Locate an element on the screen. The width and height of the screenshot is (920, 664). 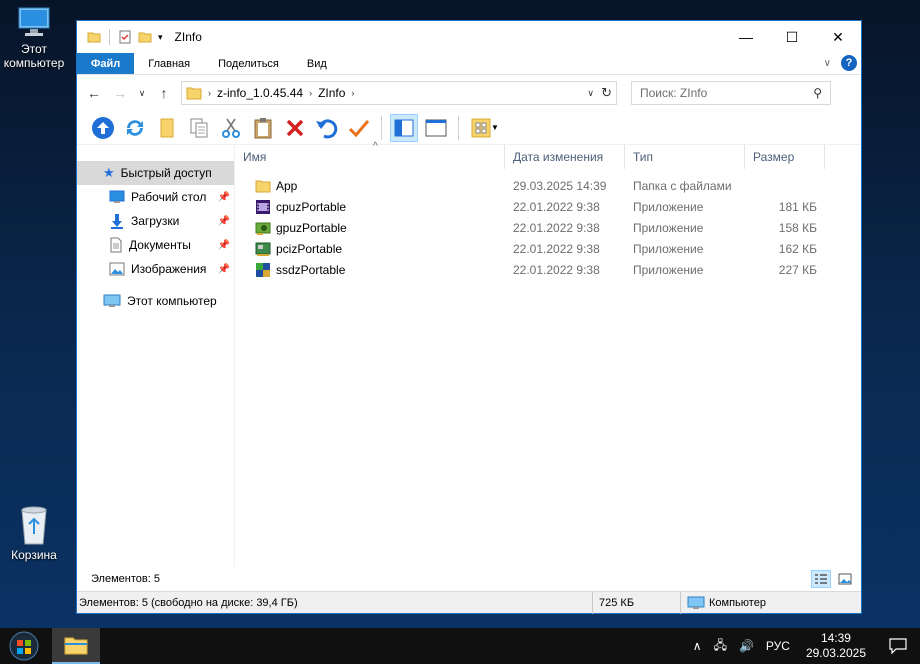
recent-locations-icon: ∨ is located at coordinates (142, 93).